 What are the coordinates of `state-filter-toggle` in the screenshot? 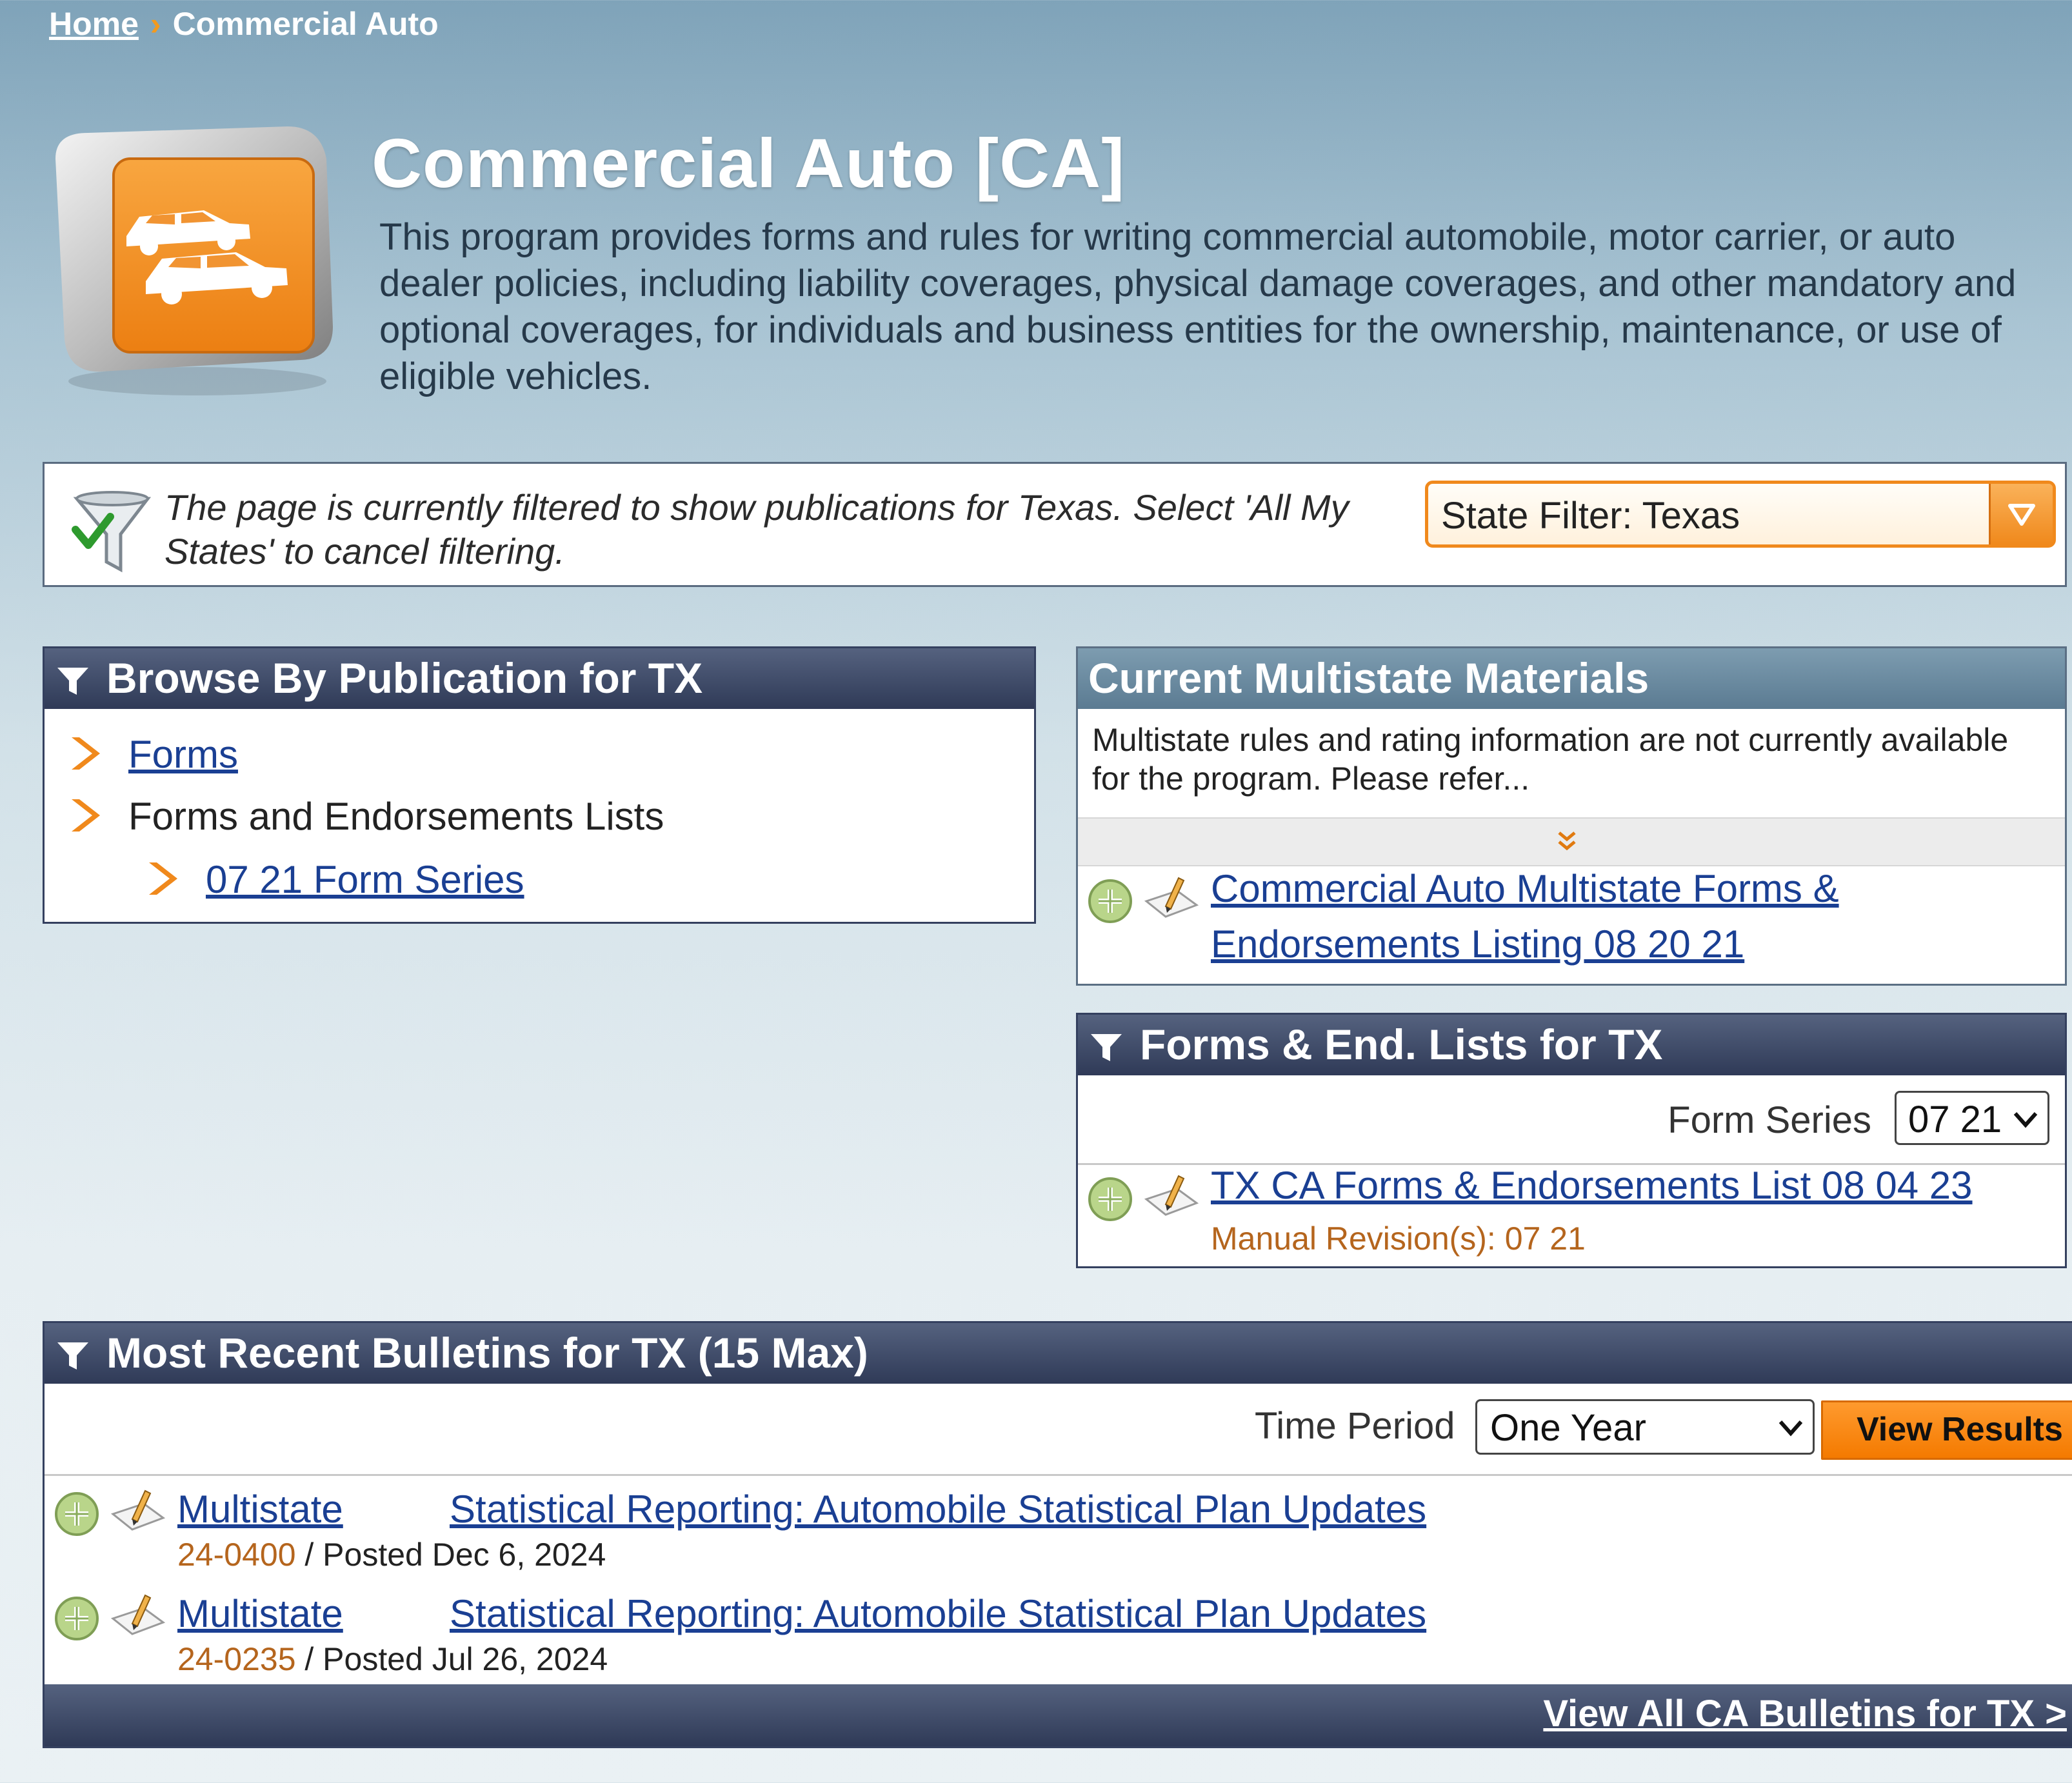 It's located at (2021, 514).